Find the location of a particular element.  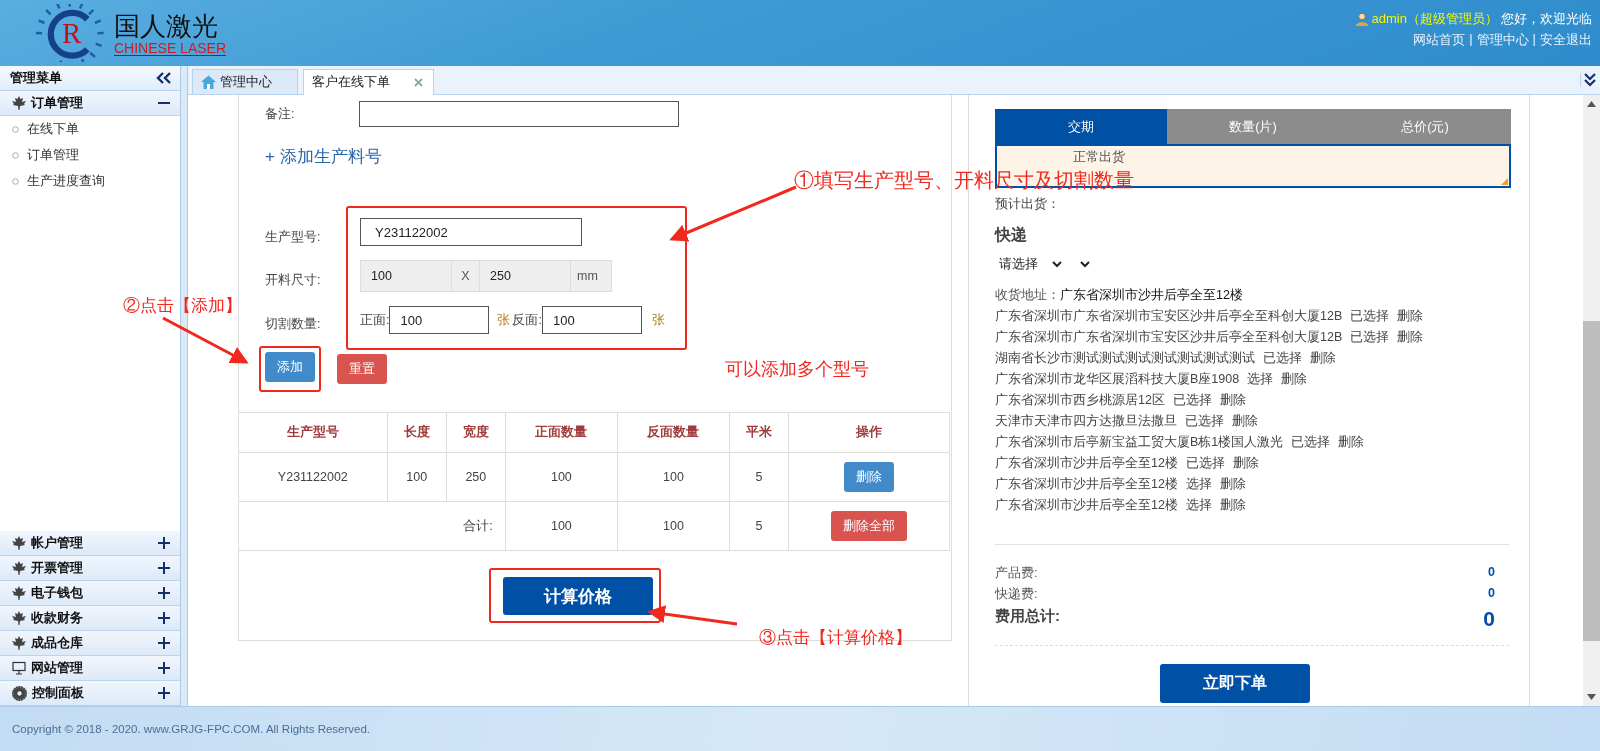

menu-group: 订单管理 is located at coordinates (90, 103).